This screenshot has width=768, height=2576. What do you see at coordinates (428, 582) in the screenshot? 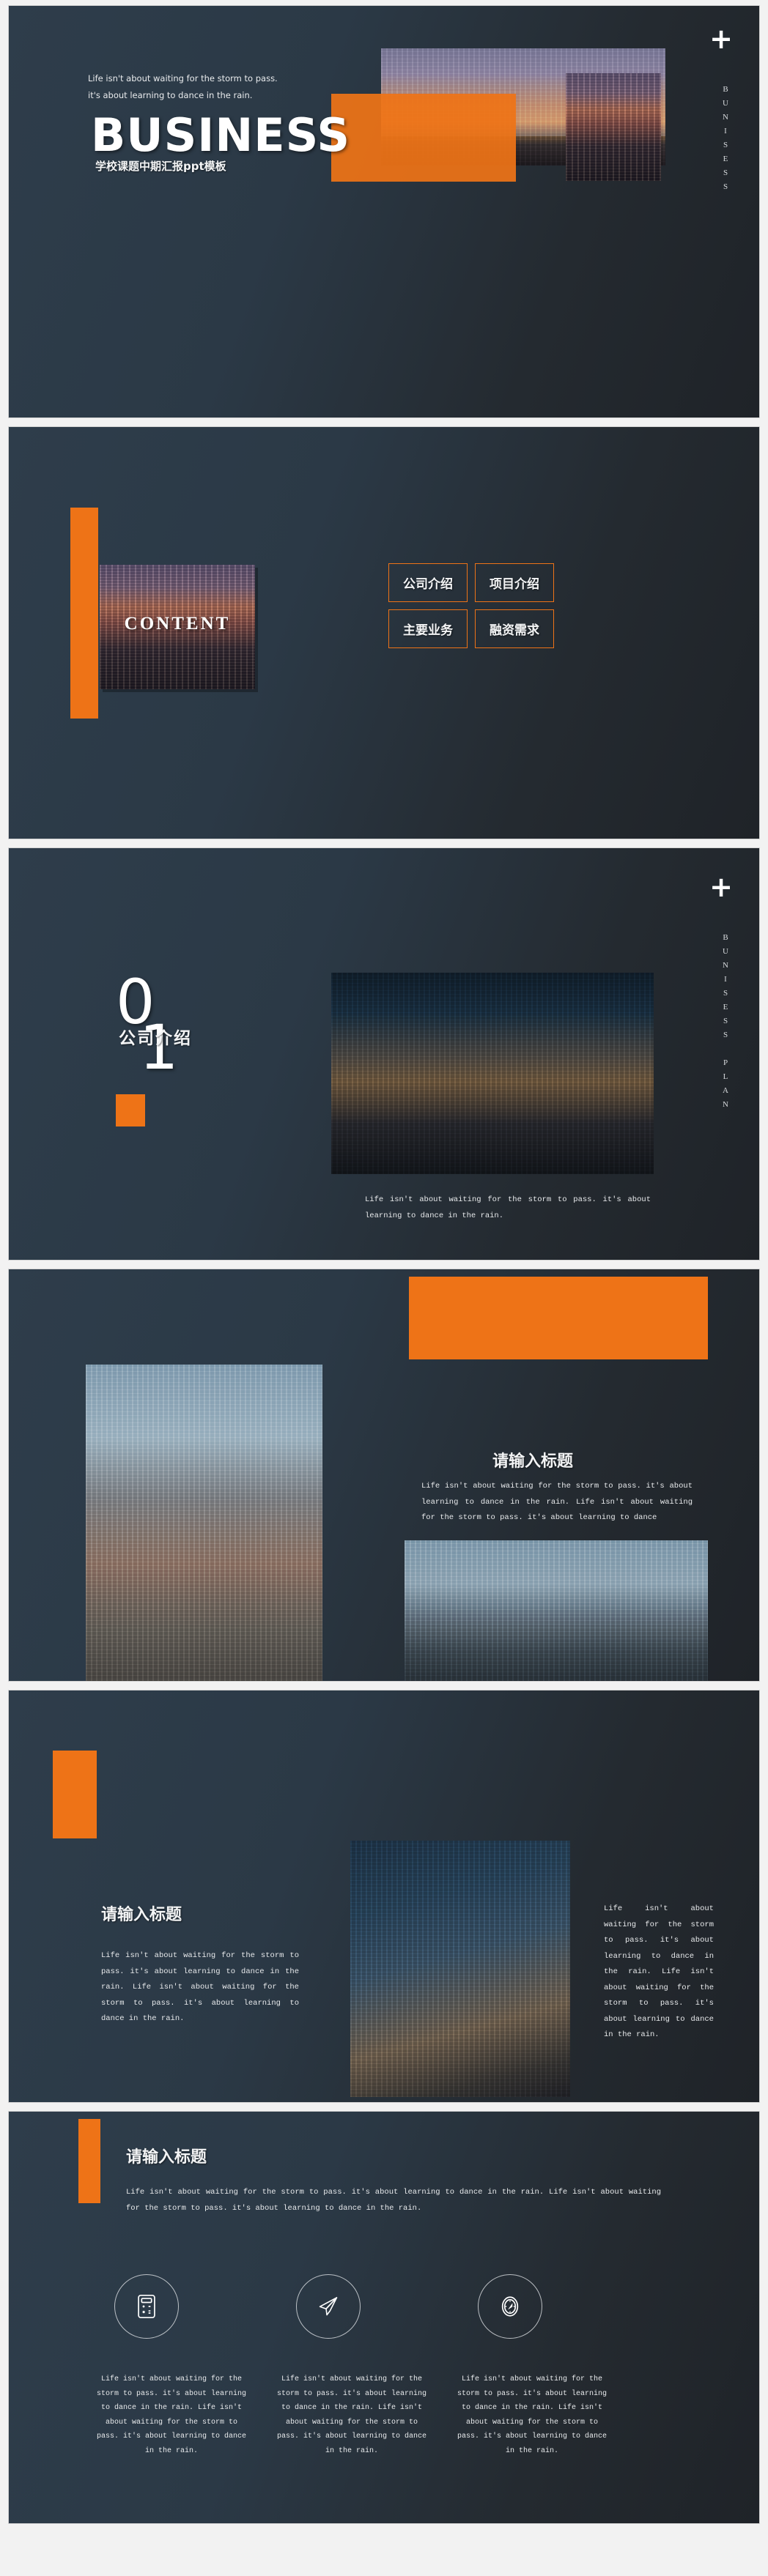
I see `menu-item-company: 公司介绍` at bounding box center [428, 582].